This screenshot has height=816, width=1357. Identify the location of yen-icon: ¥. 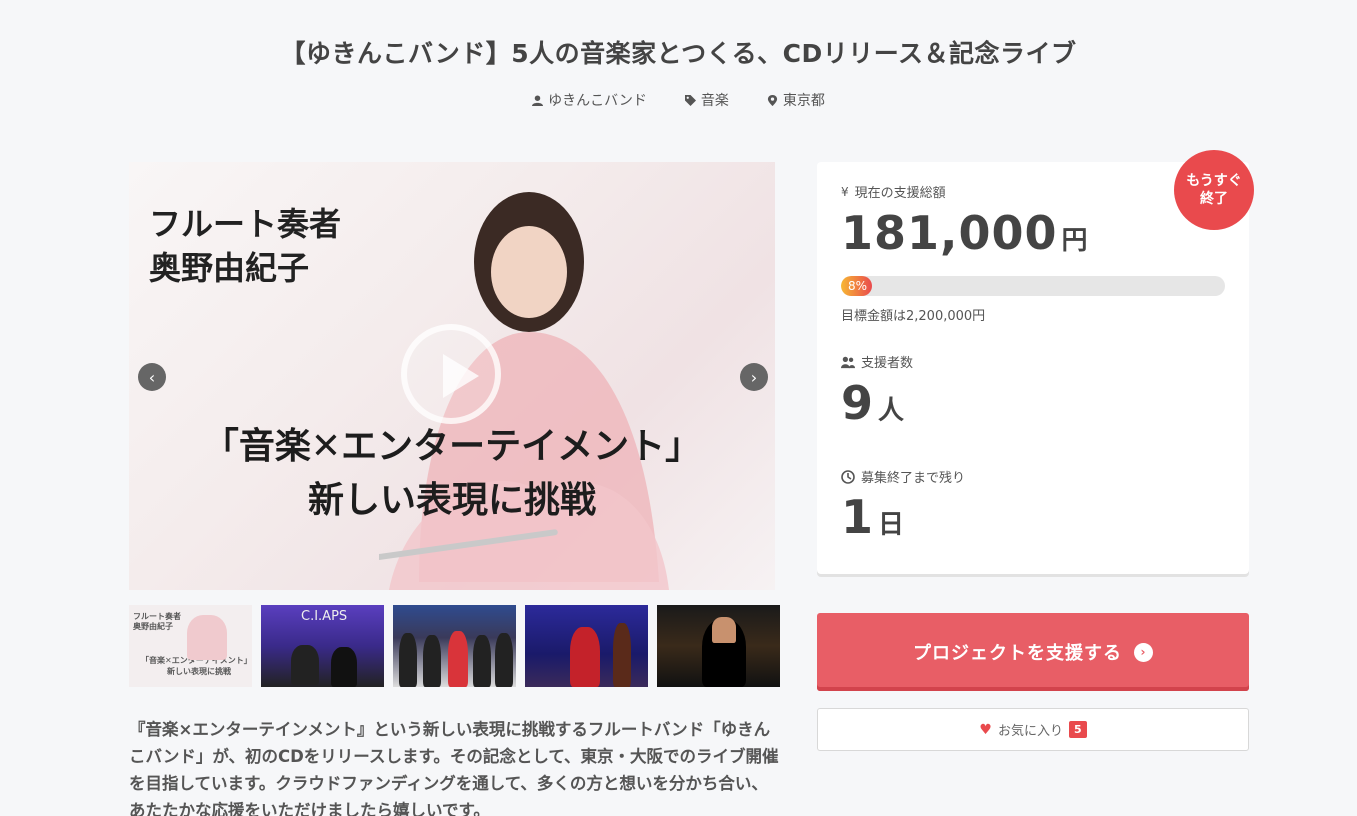
(845, 191).